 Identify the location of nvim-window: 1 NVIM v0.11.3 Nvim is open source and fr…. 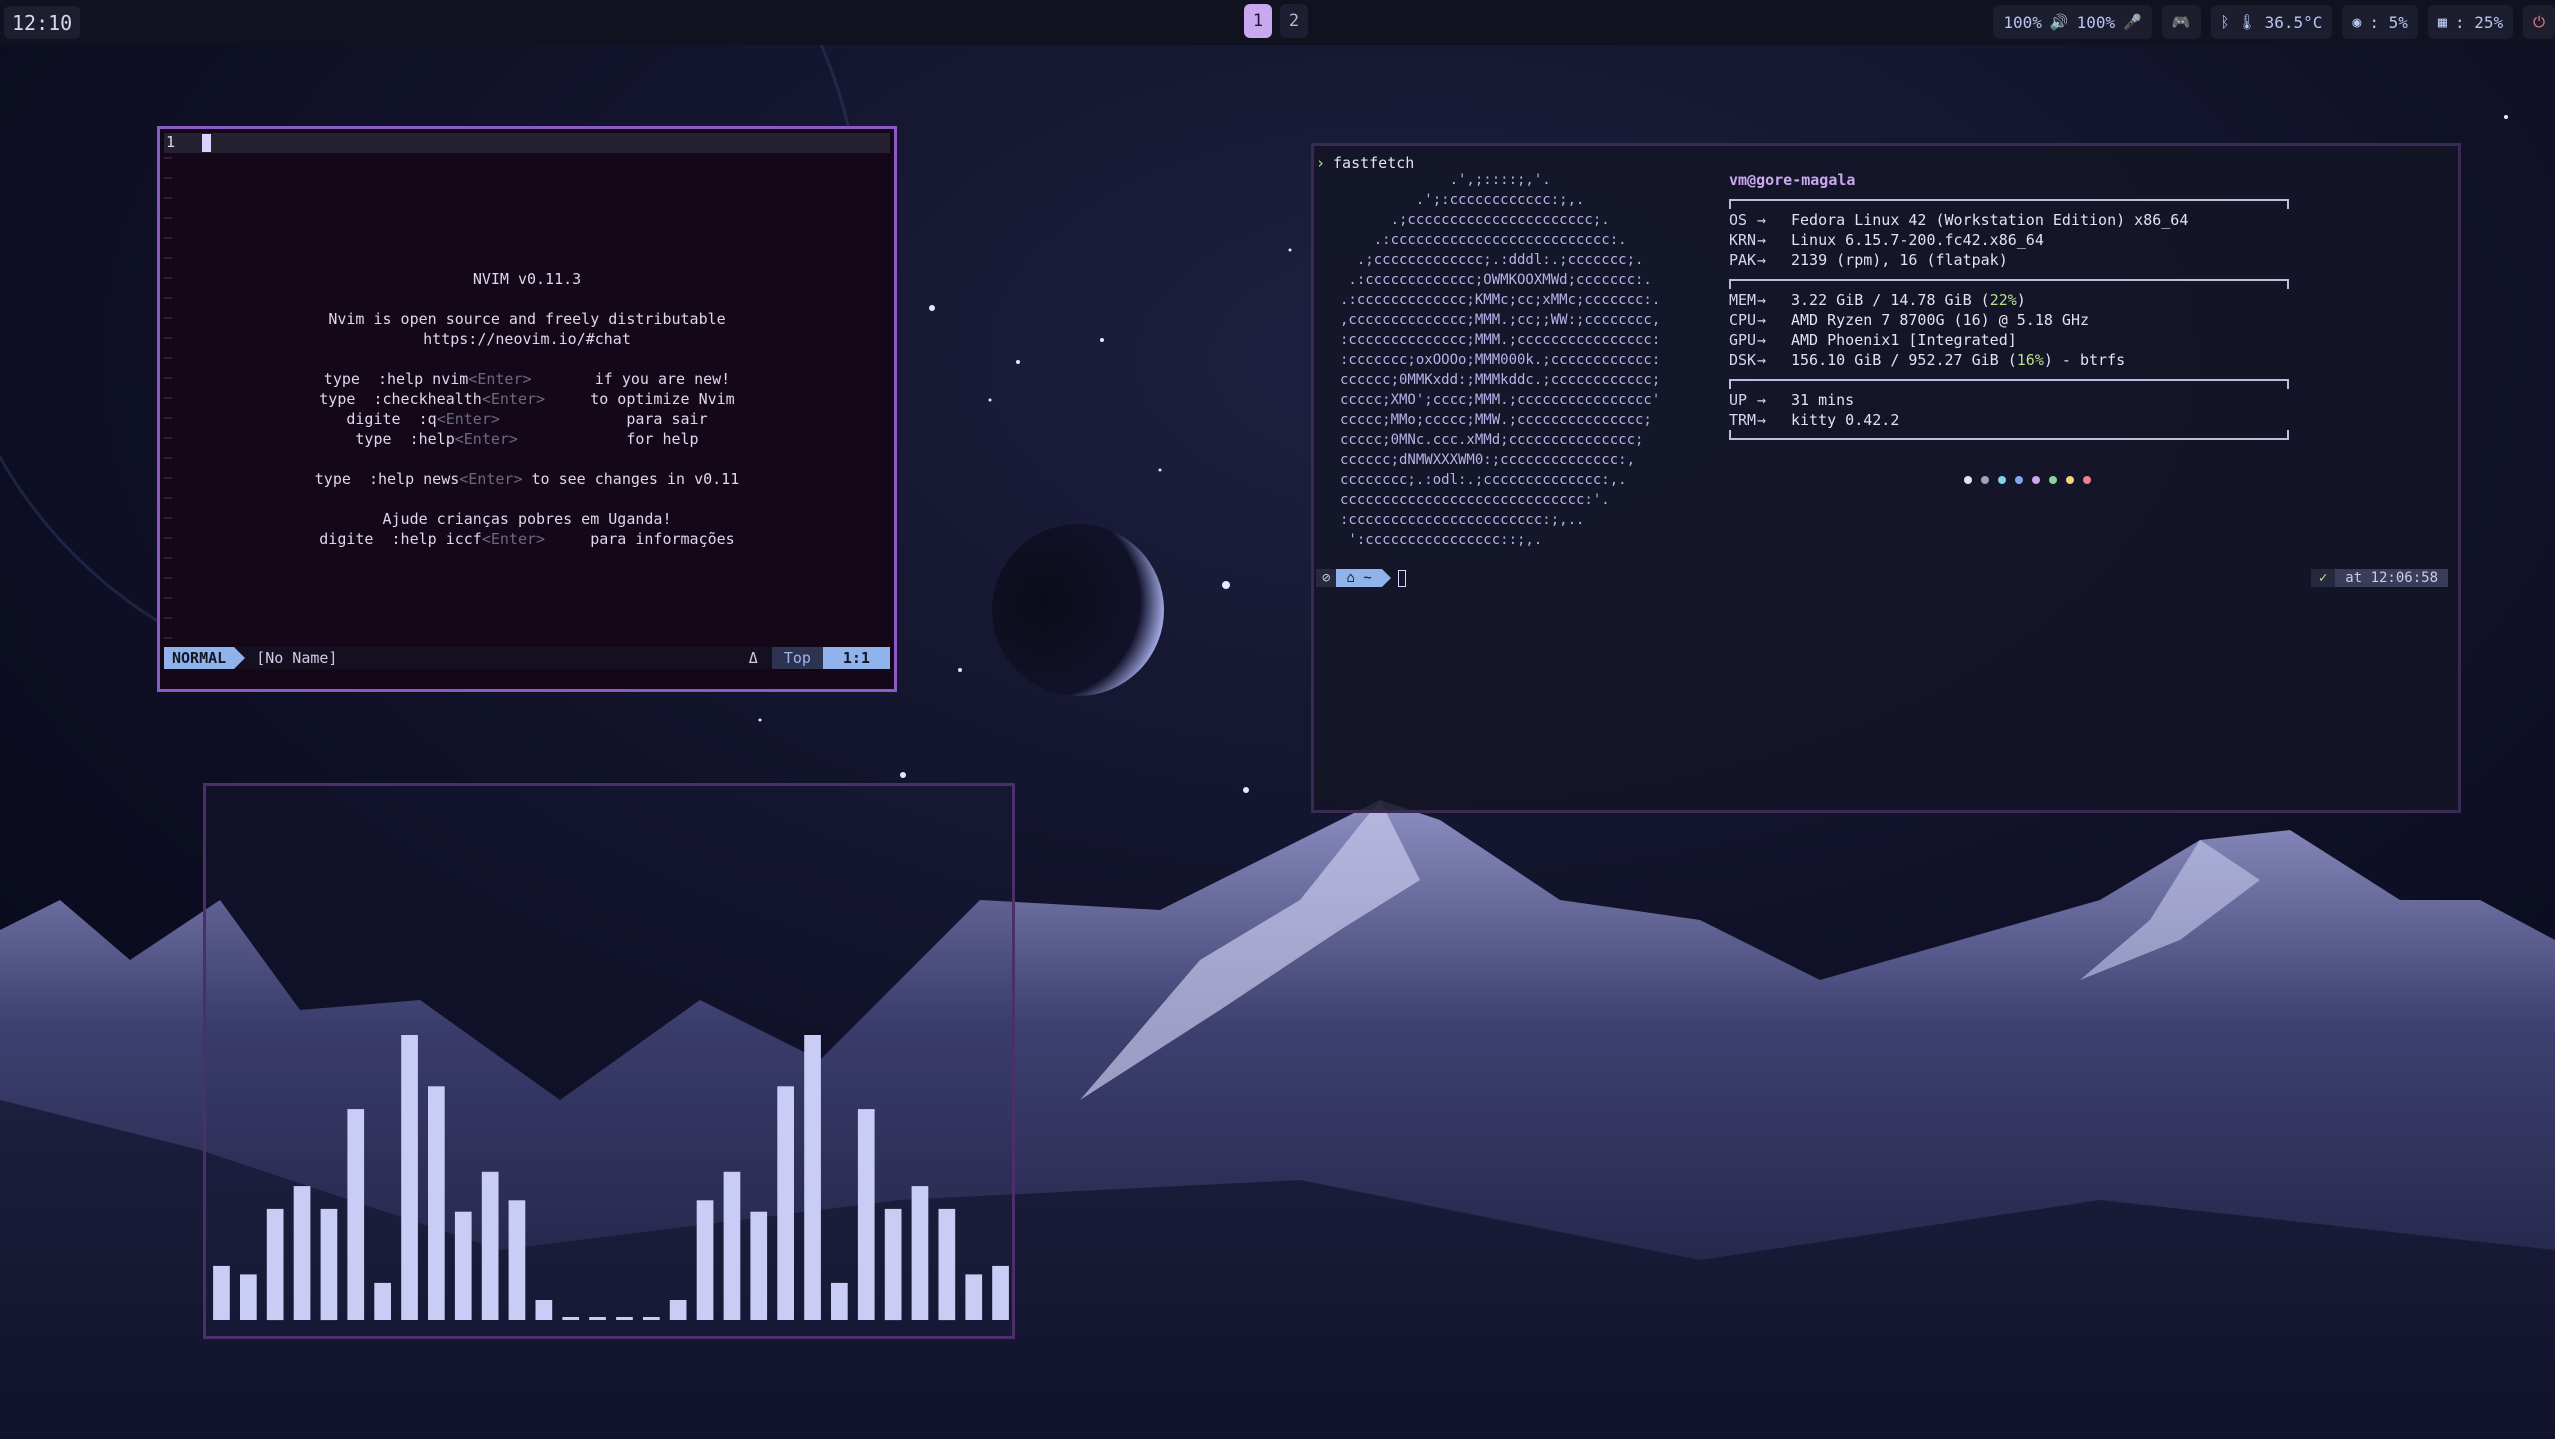
(527, 409).